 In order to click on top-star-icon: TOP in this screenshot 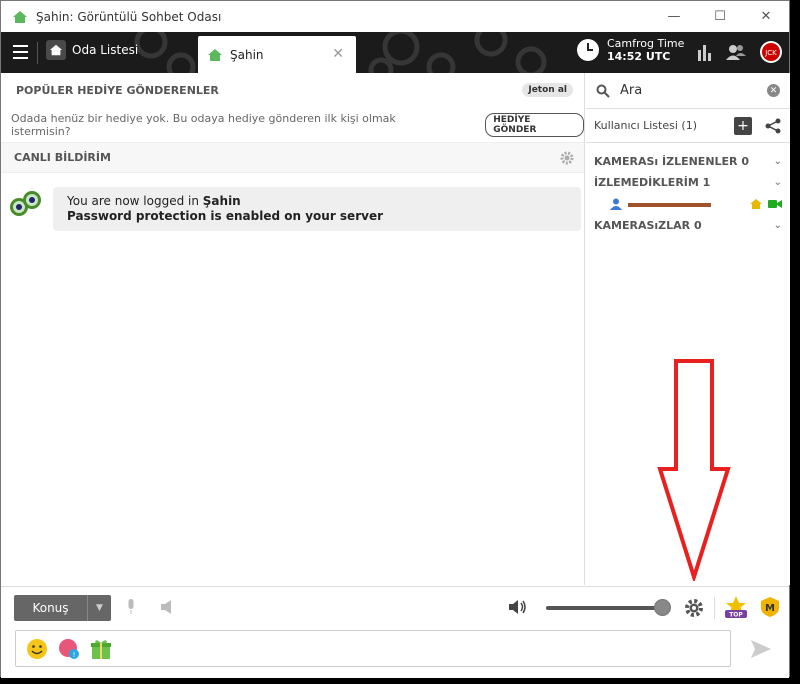, I will do `click(736, 607)`.